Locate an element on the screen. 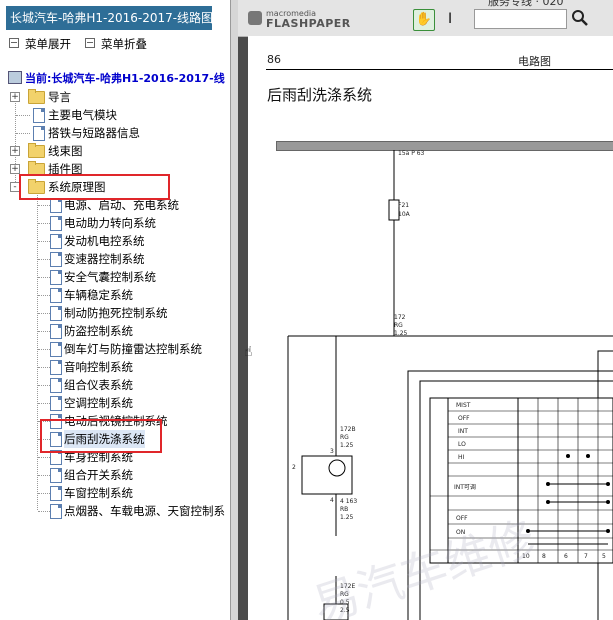  computer-icon is located at coordinates (15, 77).